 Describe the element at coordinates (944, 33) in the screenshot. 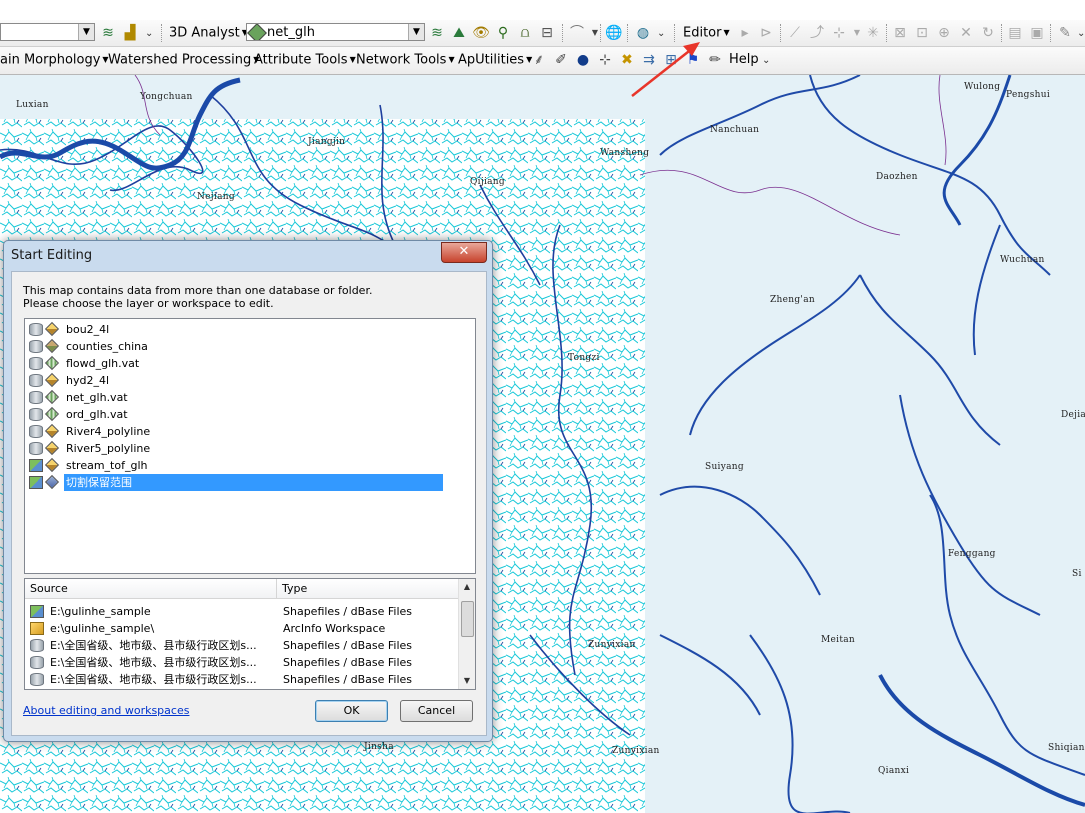

I see `cut-polygons-icon: ⊕` at that location.